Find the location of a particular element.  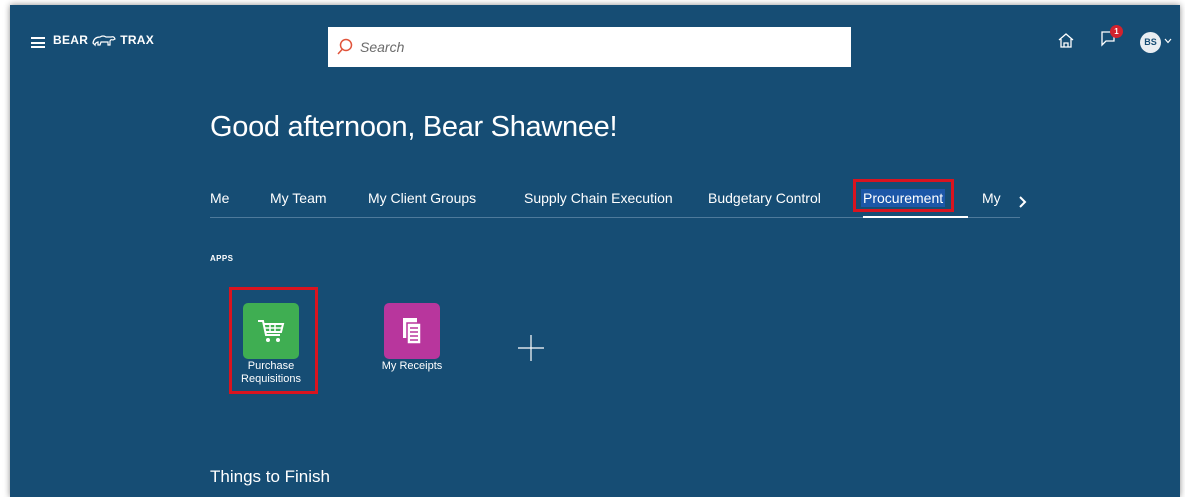

procurement-highlight-box is located at coordinates (903, 195).